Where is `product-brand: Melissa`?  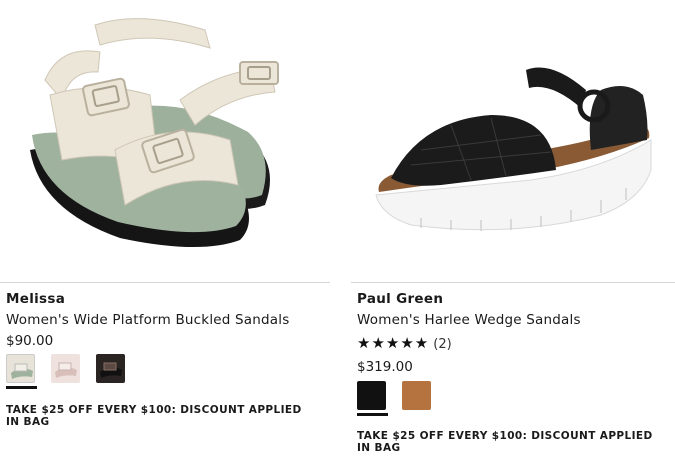 product-brand: Melissa is located at coordinates (35, 299).